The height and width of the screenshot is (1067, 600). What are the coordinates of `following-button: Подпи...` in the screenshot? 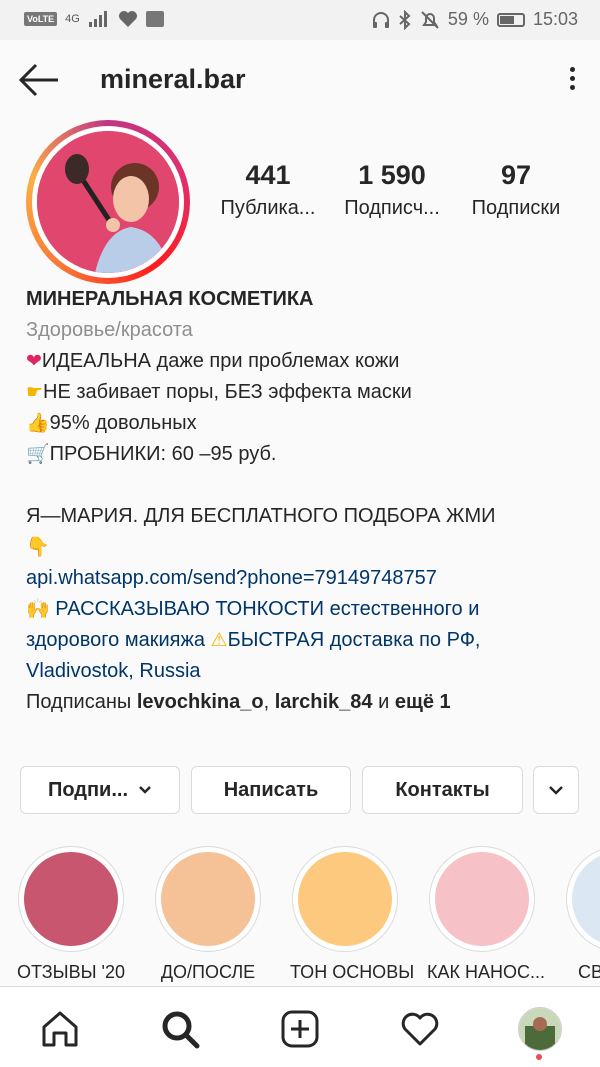 It's located at (100, 790).